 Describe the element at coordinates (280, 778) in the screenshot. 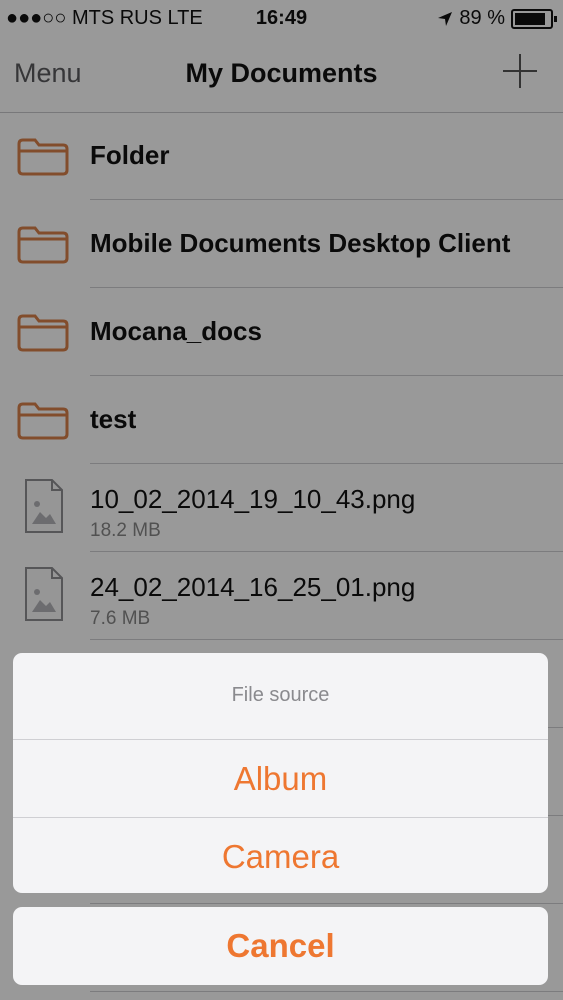

I see `album-button: Album` at that location.